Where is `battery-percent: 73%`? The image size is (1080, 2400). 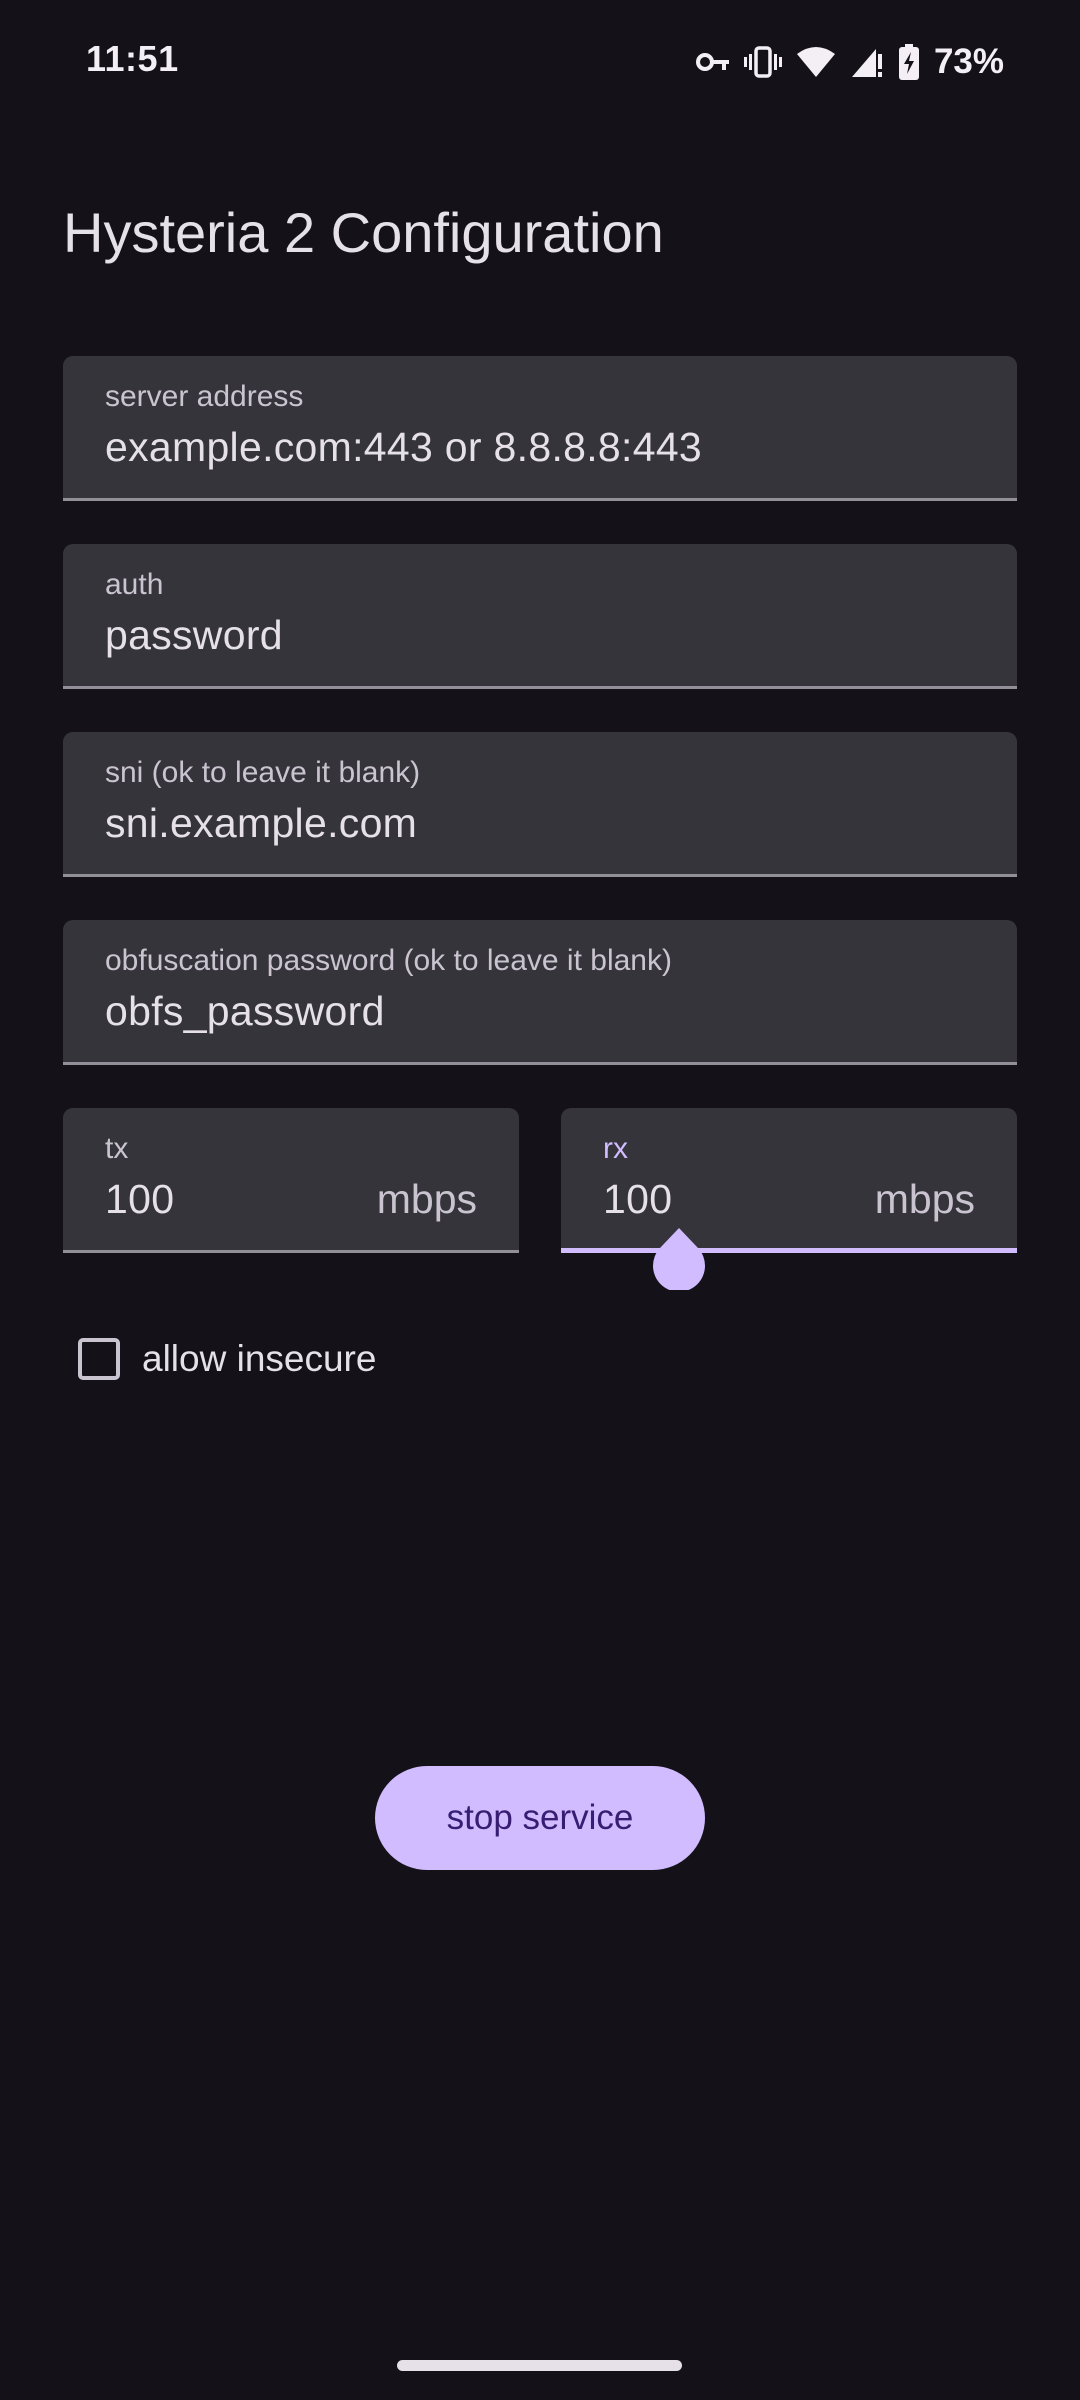 battery-percent: 73% is located at coordinates (968, 61).